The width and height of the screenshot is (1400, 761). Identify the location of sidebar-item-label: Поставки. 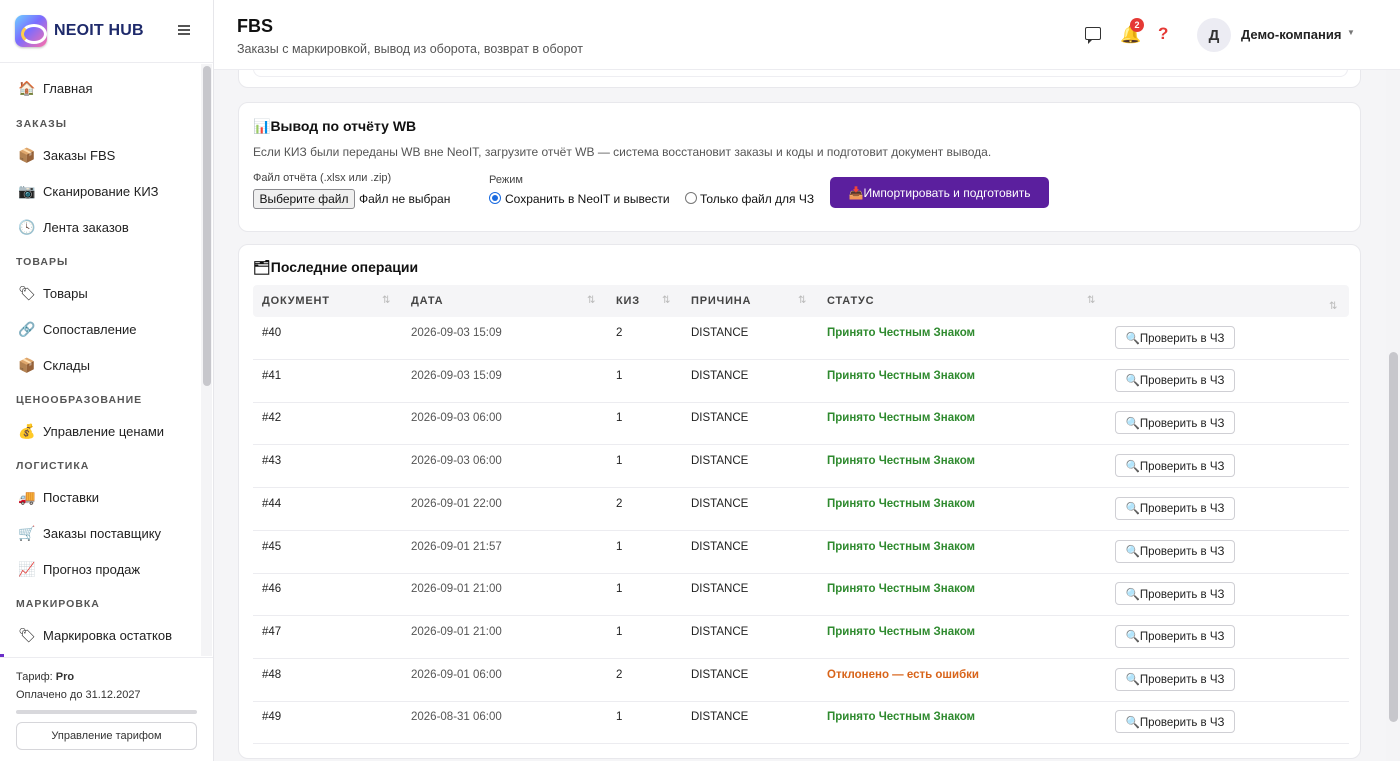
(71, 497).